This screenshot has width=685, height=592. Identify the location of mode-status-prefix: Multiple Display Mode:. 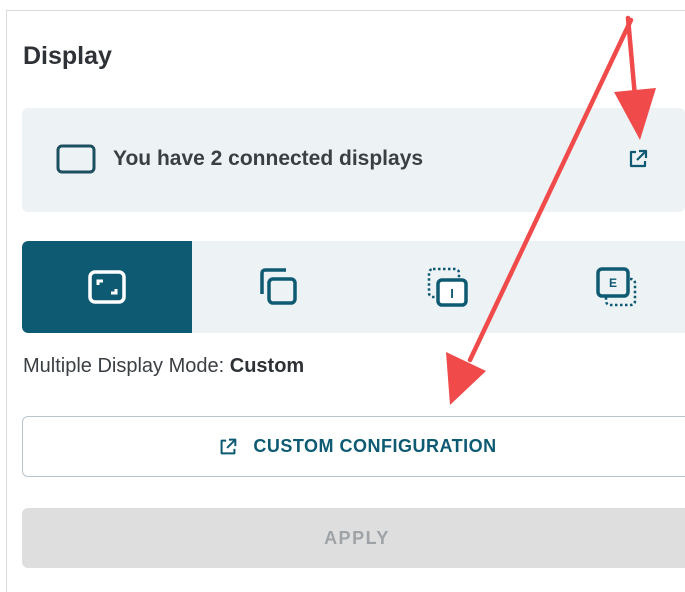
(126, 366).